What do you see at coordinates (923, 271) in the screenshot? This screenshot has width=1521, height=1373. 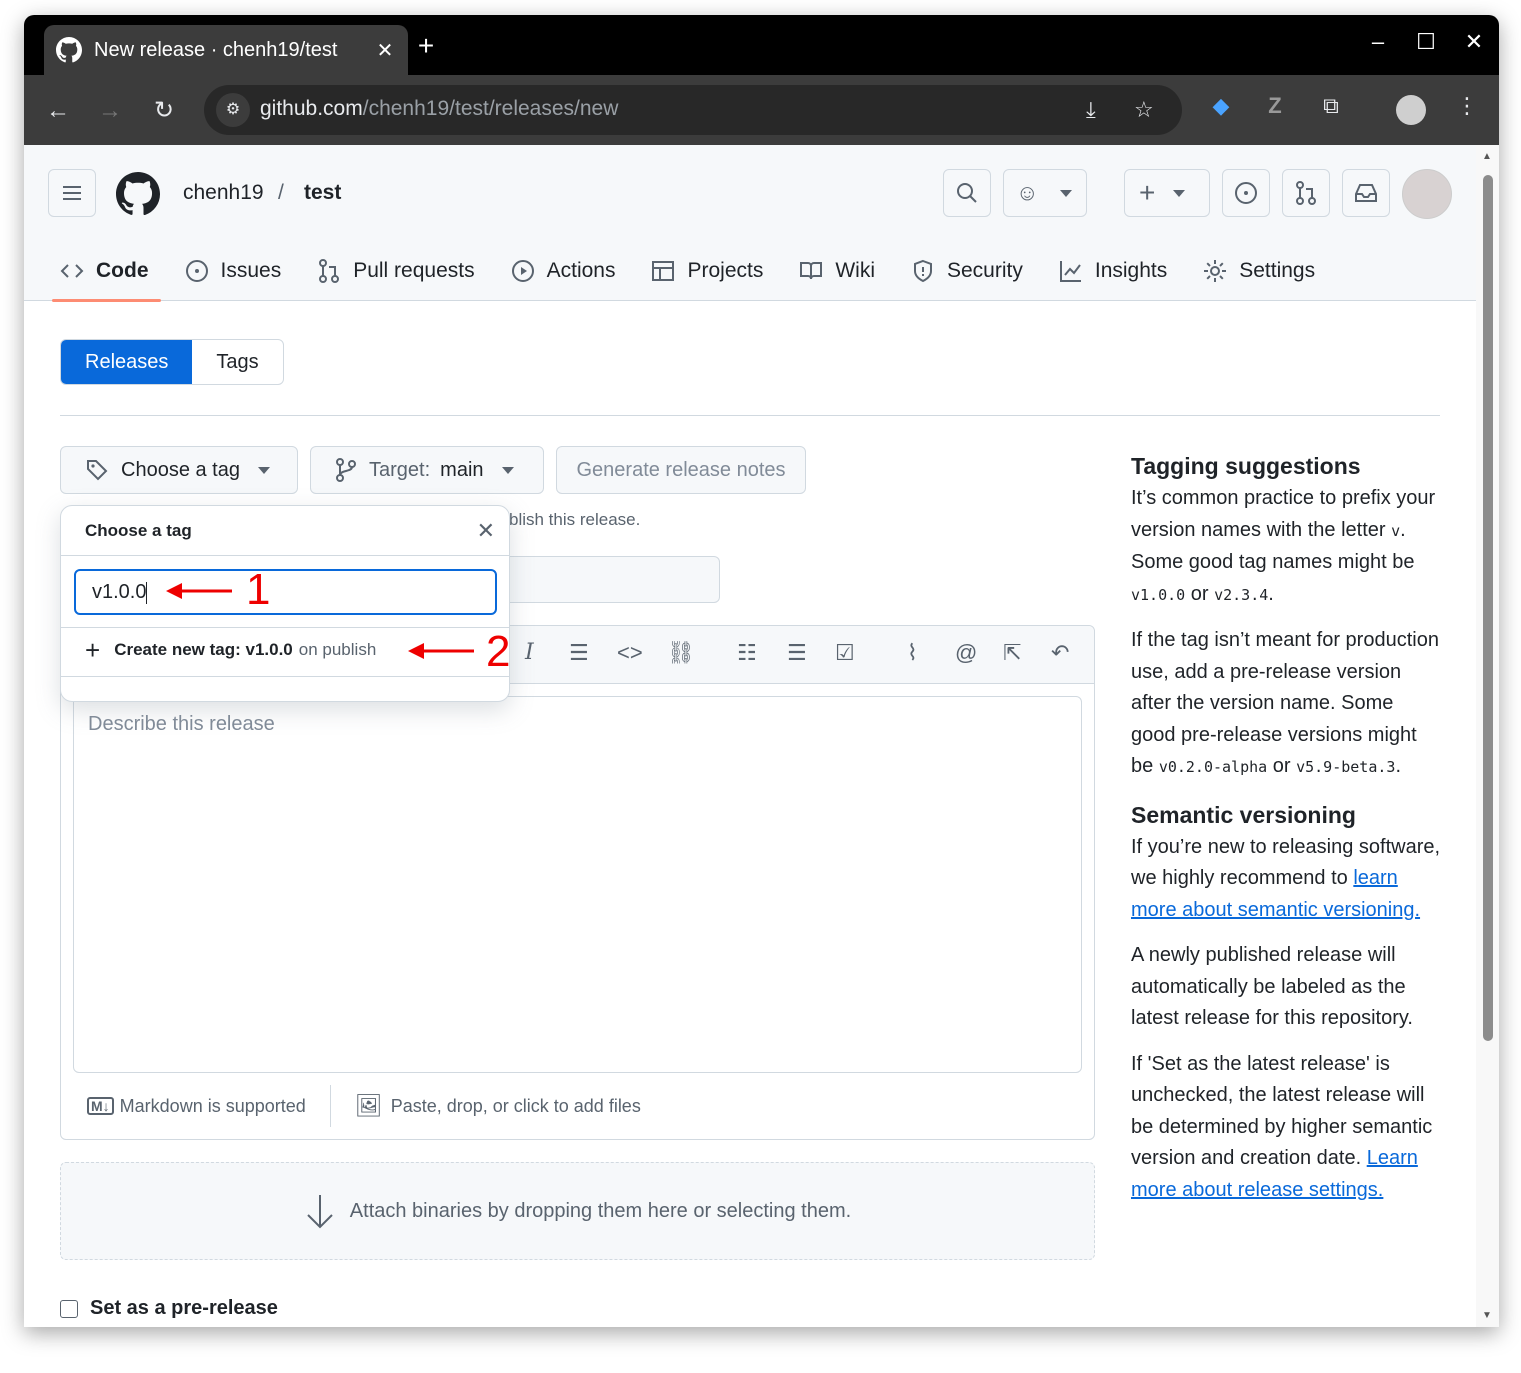 I see `shield-icon` at bounding box center [923, 271].